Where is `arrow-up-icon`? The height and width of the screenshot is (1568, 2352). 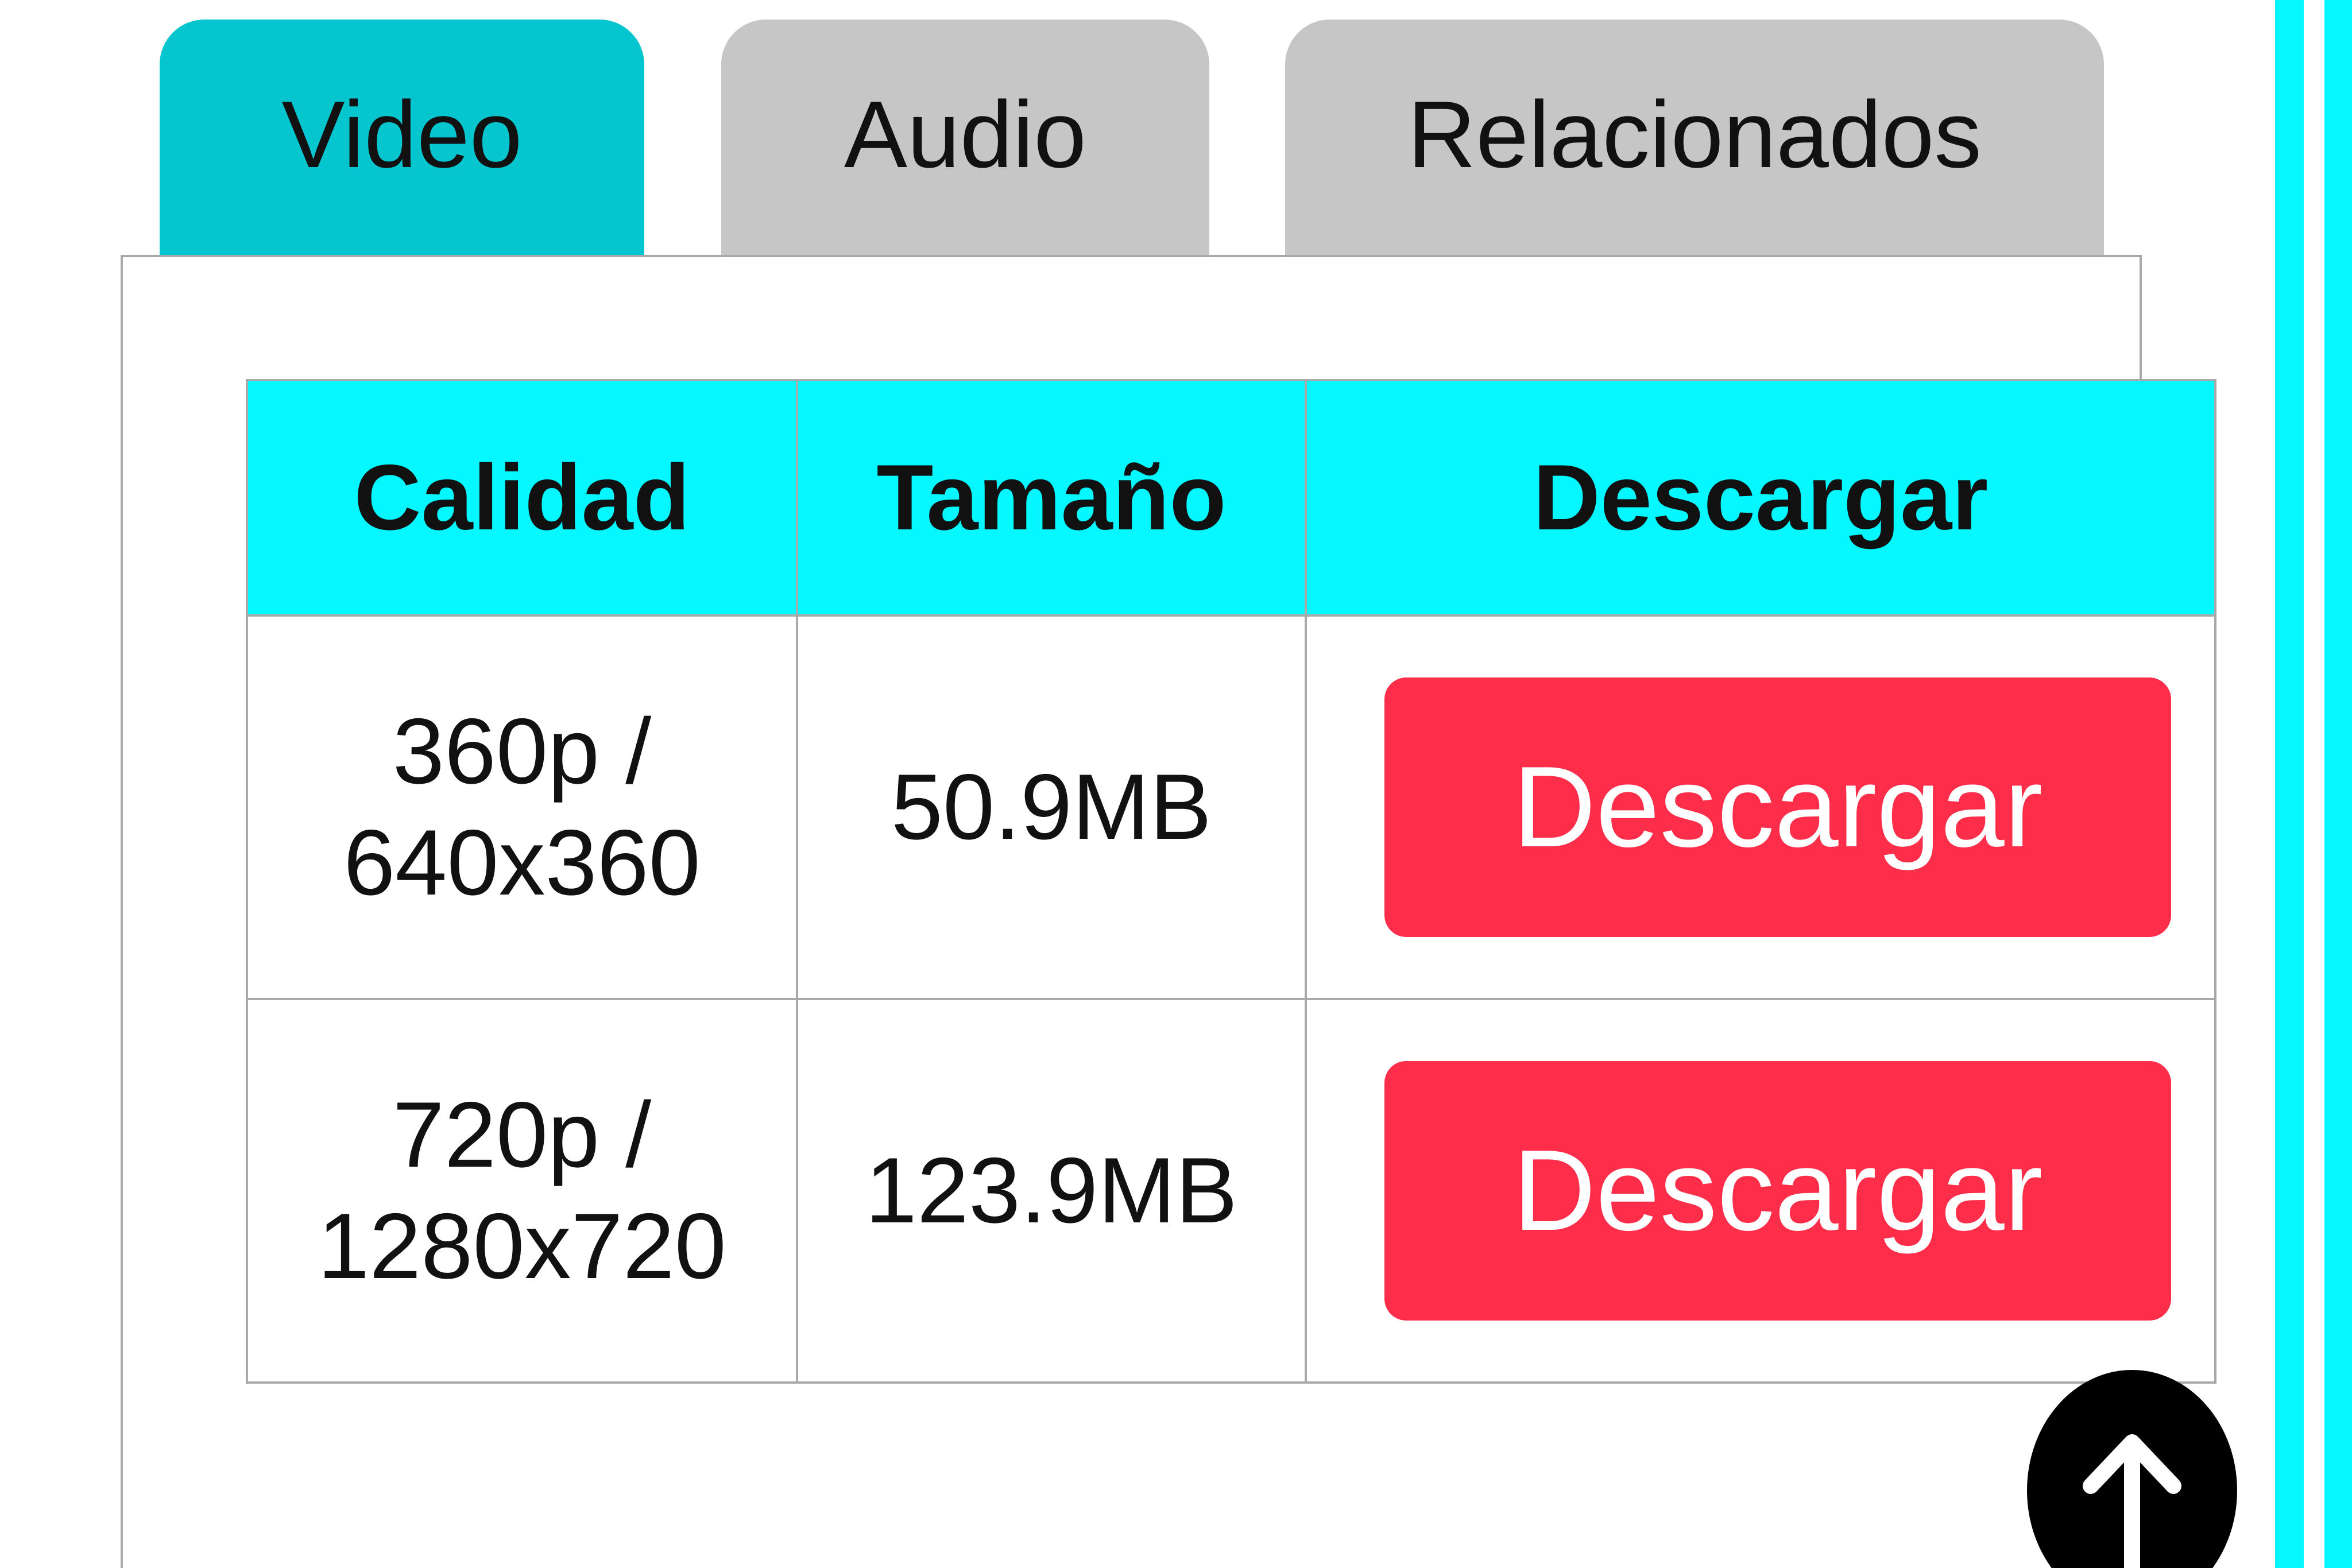
arrow-up-icon is located at coordinates (2132, 1501).